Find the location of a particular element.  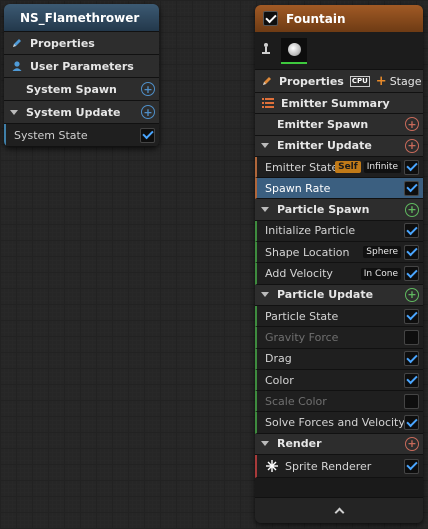

emitter-node-header: Fountain is located at coordinates (339, 18).